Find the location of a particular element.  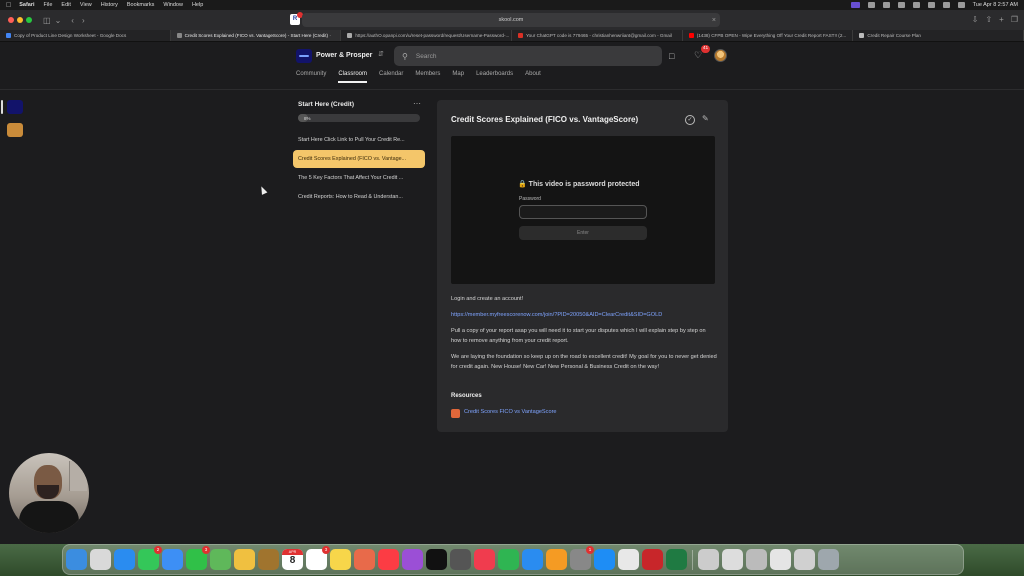

menu-app-name: Safari is located at coordinates (26, 5).